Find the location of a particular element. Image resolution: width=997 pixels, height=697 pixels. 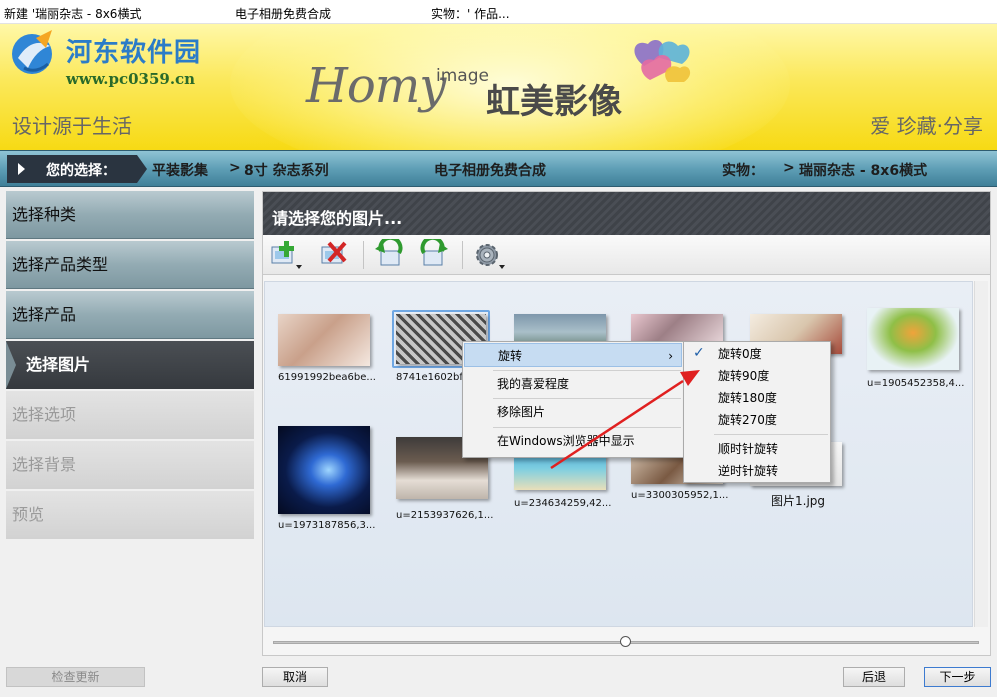

breadcrumb-physical-value: 瑞丽杂志 - 8x6横式 is located at coordinates (863, 171).